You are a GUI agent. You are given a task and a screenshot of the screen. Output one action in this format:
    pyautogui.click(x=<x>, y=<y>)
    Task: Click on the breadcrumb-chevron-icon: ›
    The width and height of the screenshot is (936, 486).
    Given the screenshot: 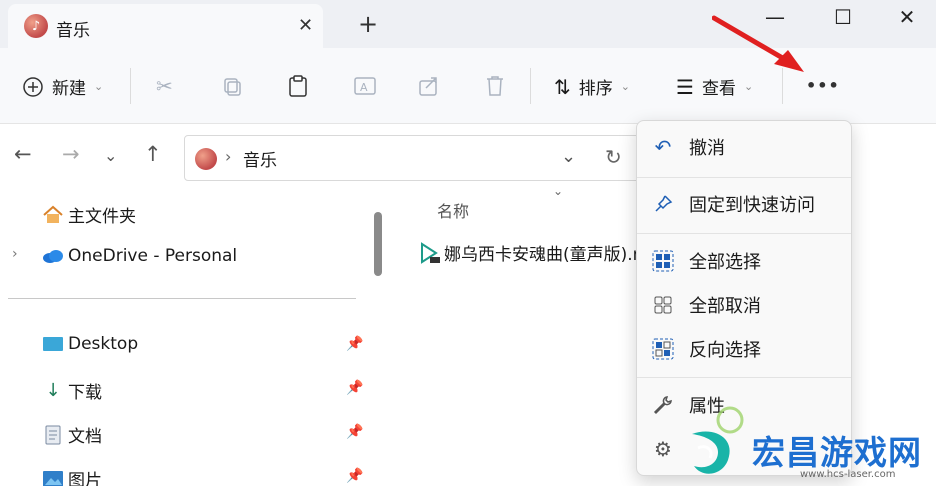 What is the action you would take?
    pyautogui.click(x=228, y=156)
    